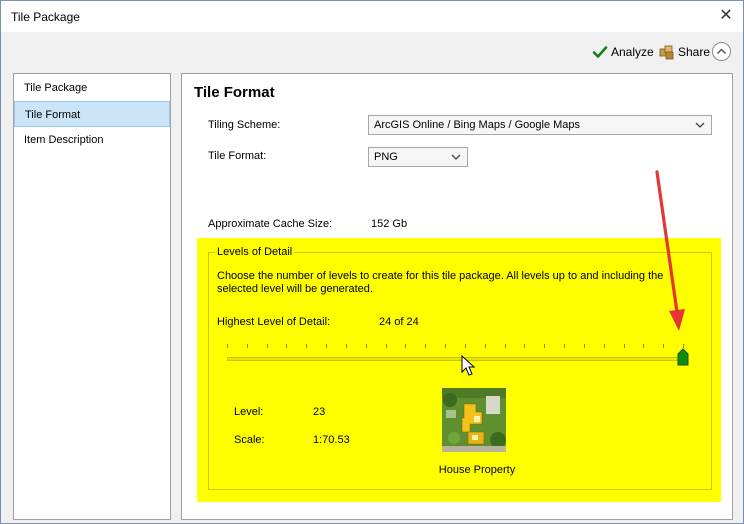 The height and width of the screenshot is (524, 744). What do you see at coordinates (237, 156) in the screenshot?
I see `tile-format-label: Tile Format:` at bounding box center [237, 156].